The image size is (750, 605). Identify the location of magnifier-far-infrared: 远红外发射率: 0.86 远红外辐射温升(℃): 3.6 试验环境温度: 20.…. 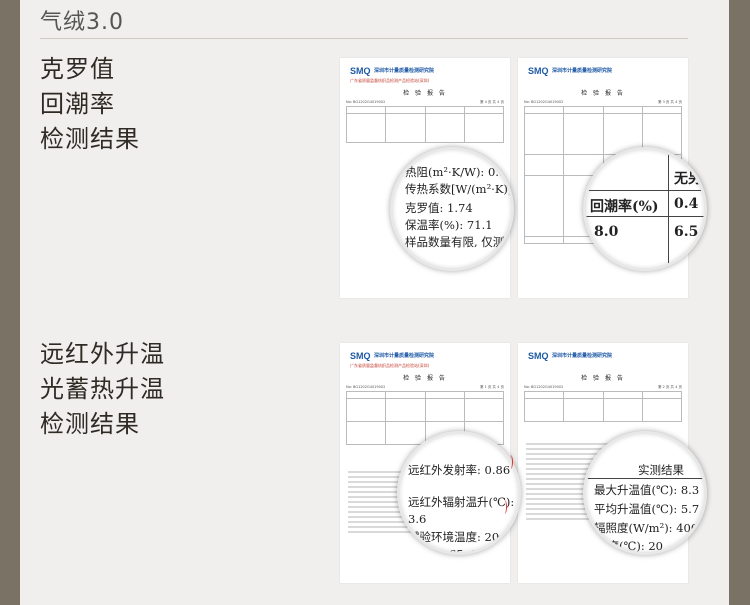
(459, 493).